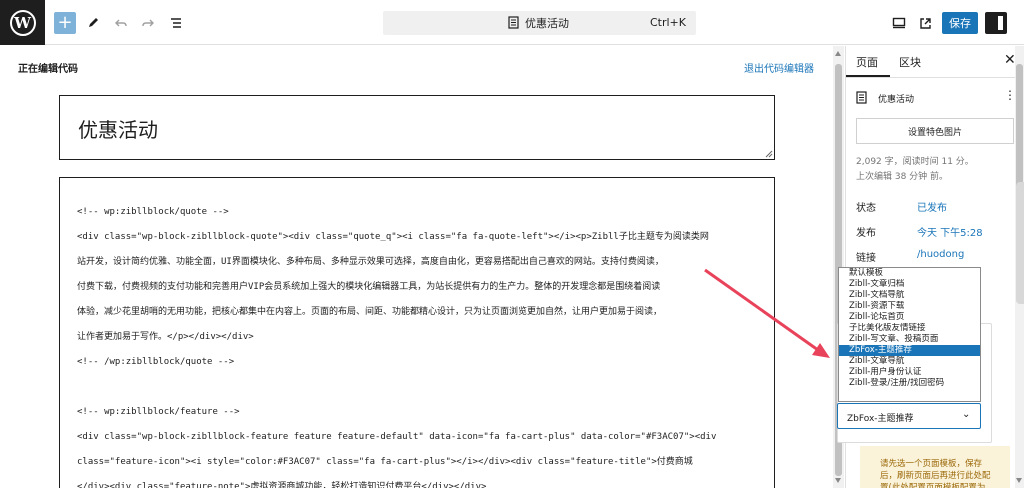 The height and width of the screenshot is (488, 1024). Describe the element at coordinates (156, 362) in the screenshot. I see `code-line: <!-- /wp:zibllblock/quote -->` at that location.